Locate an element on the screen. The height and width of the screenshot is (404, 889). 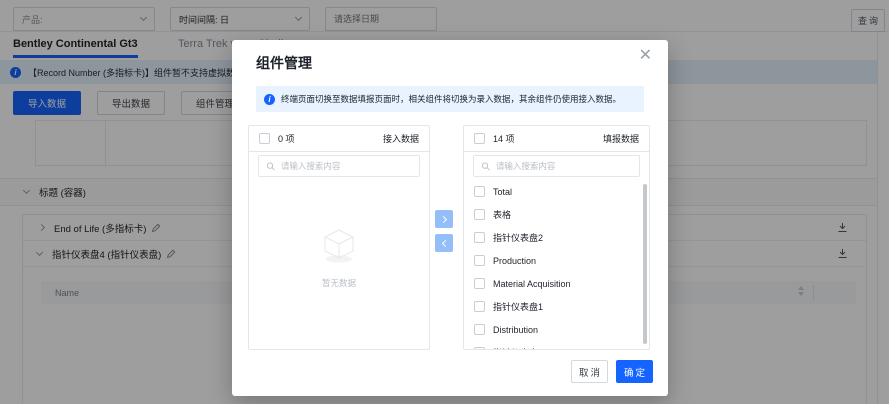
source-type-label: 接入数据 is located at coordinates (400, 139).